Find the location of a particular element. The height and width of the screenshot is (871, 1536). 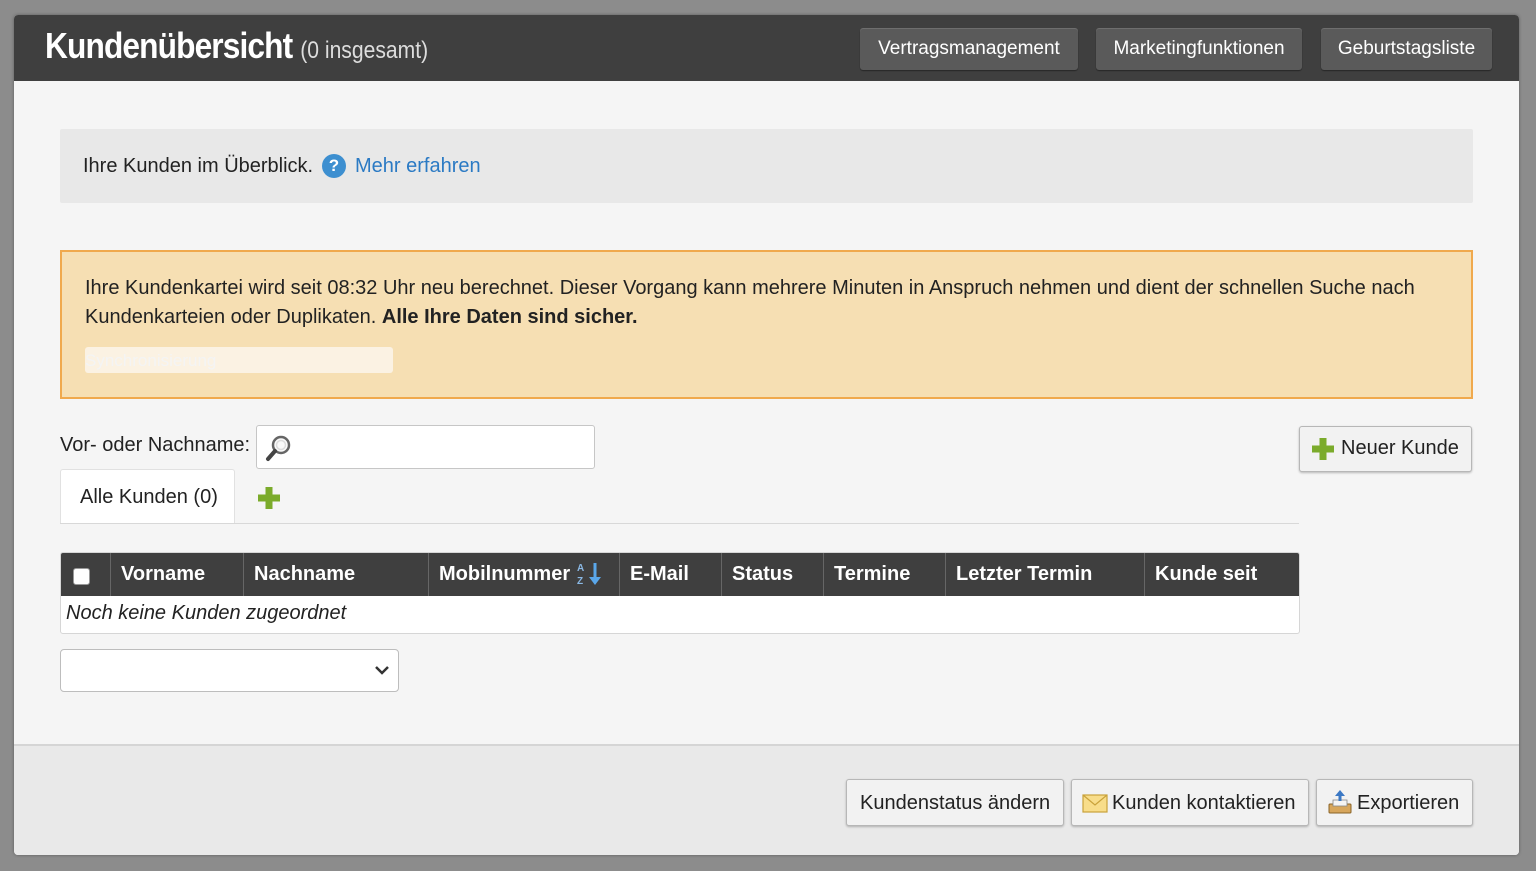

column-header-nachname: Nachname A Z is located at coordinates (422, 574).